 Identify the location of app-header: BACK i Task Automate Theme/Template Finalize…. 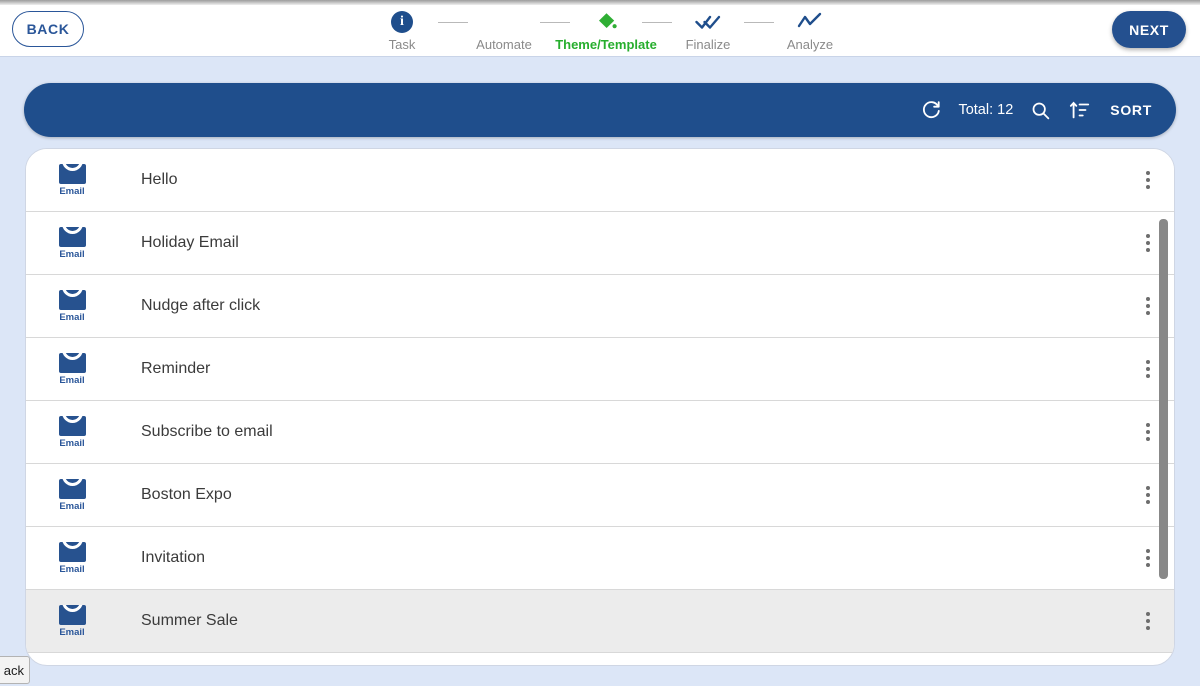
(600, 31).